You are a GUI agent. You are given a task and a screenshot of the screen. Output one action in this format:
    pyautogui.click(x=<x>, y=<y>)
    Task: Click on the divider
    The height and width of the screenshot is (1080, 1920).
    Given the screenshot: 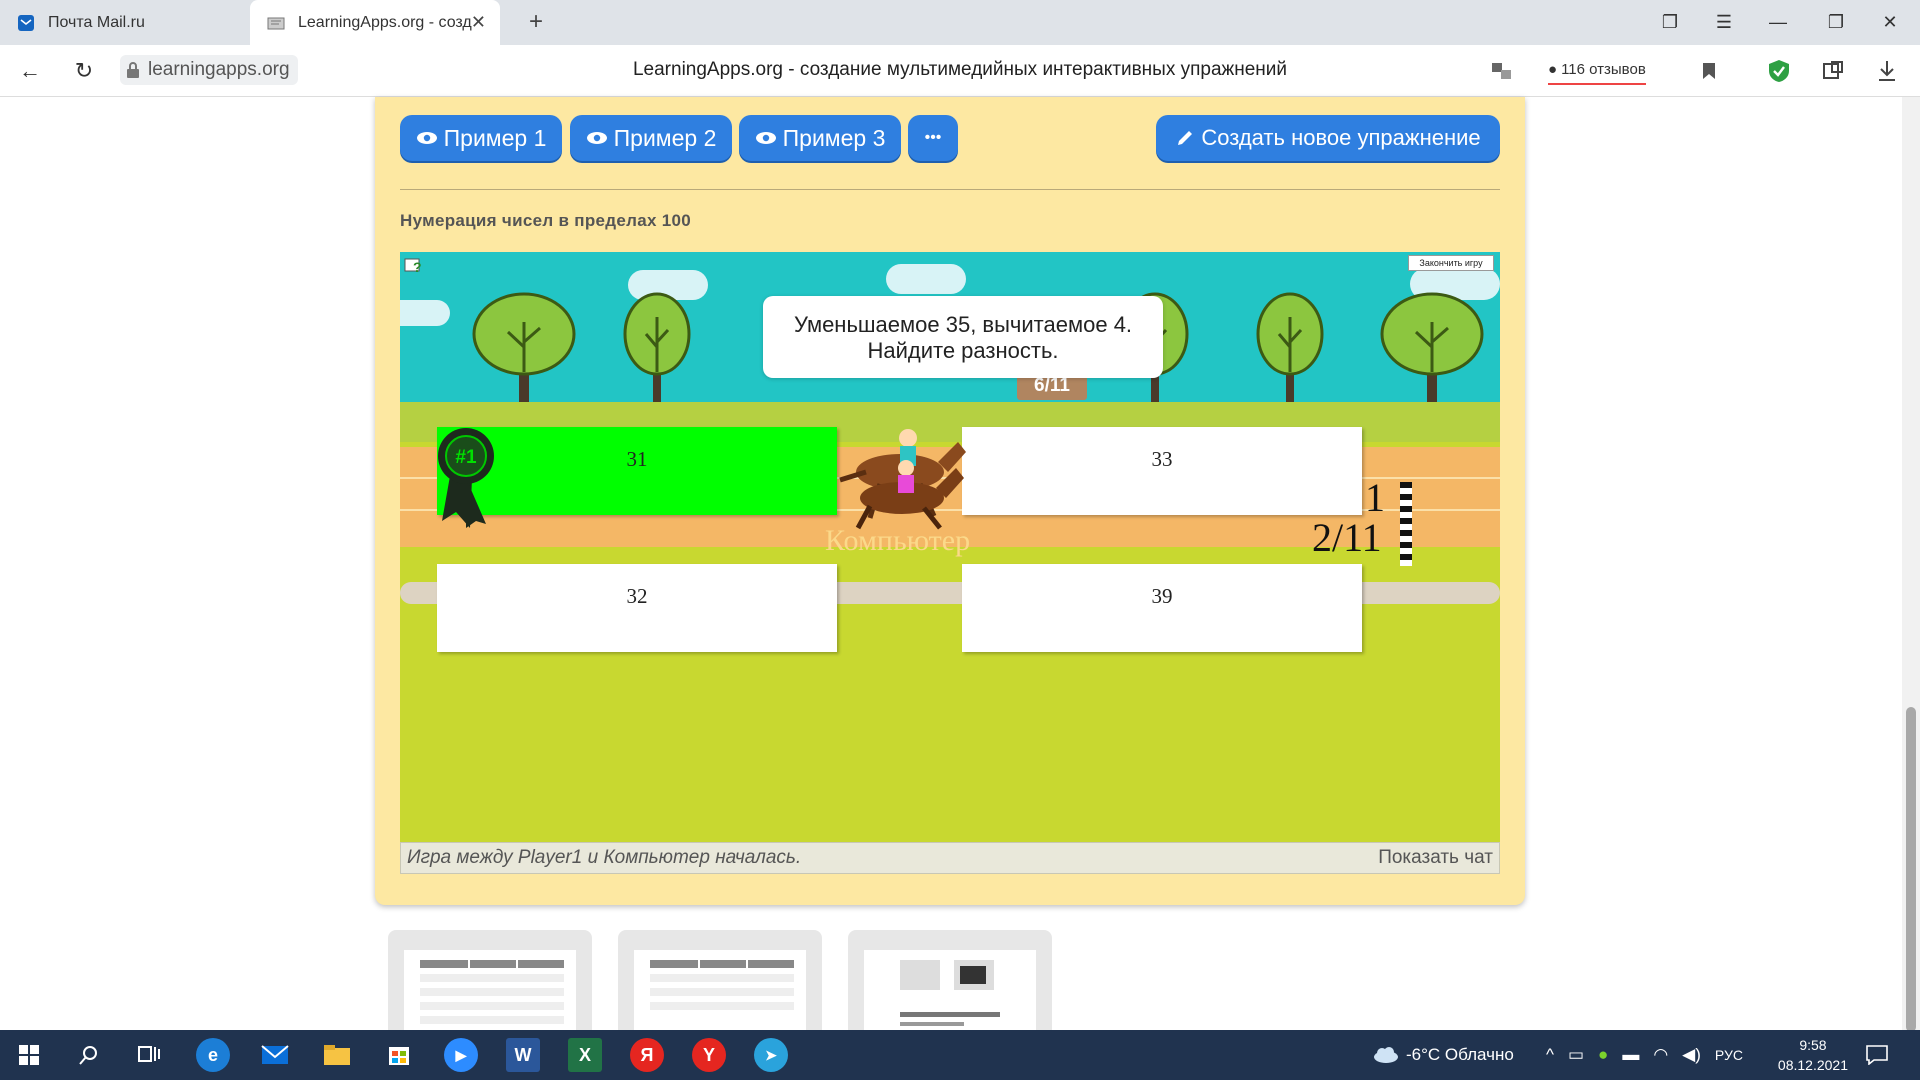 What is the action you would take?
    pyautogui.click(x=950, y=189)
    